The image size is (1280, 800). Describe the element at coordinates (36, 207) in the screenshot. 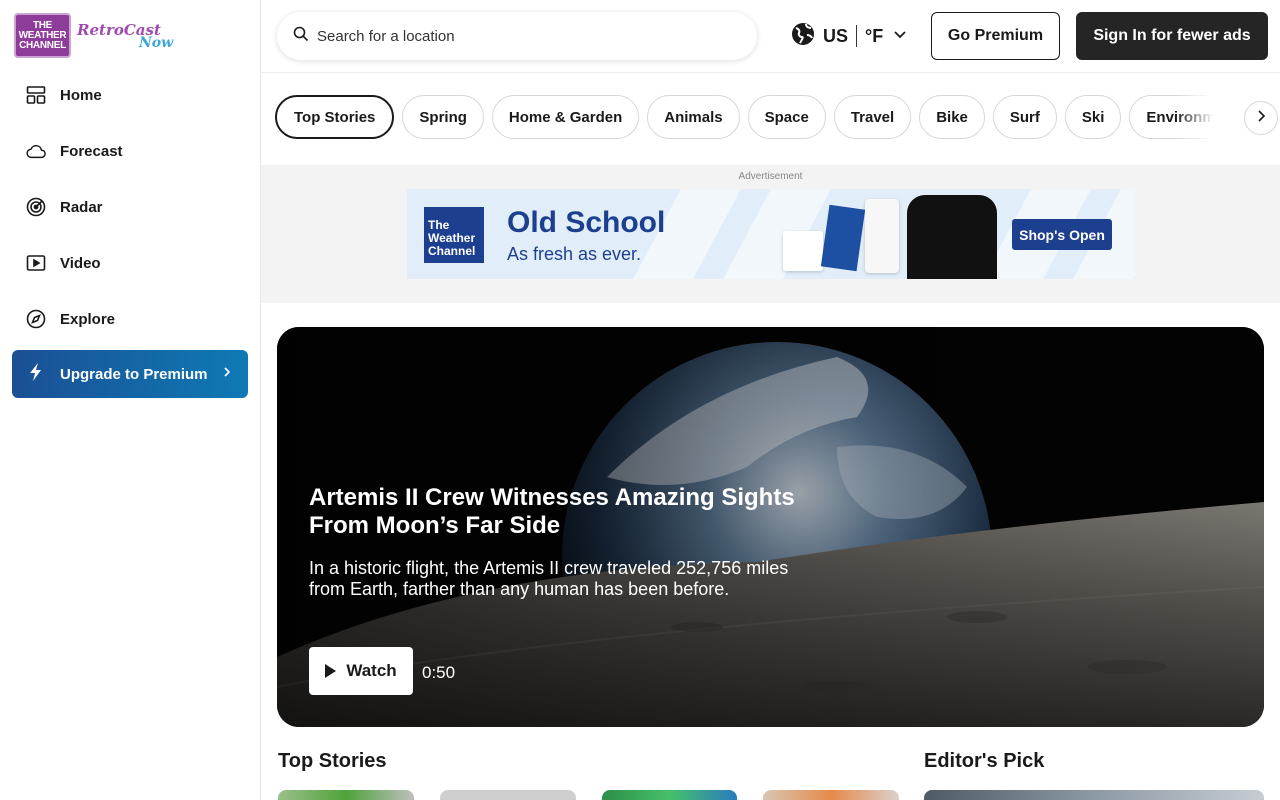

I see `radar-icon` at that location.